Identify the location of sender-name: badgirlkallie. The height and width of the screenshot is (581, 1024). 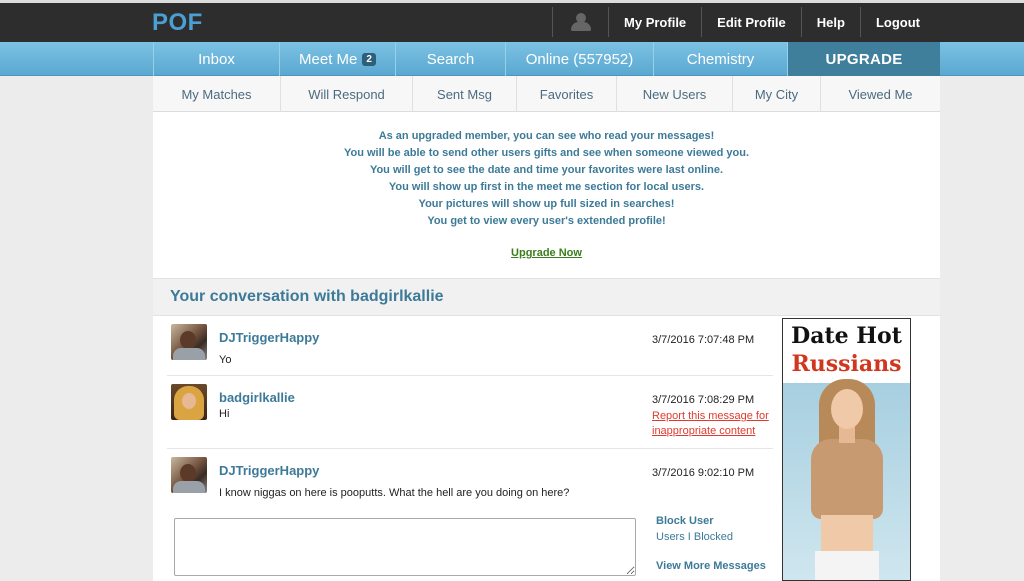
(257, 397).